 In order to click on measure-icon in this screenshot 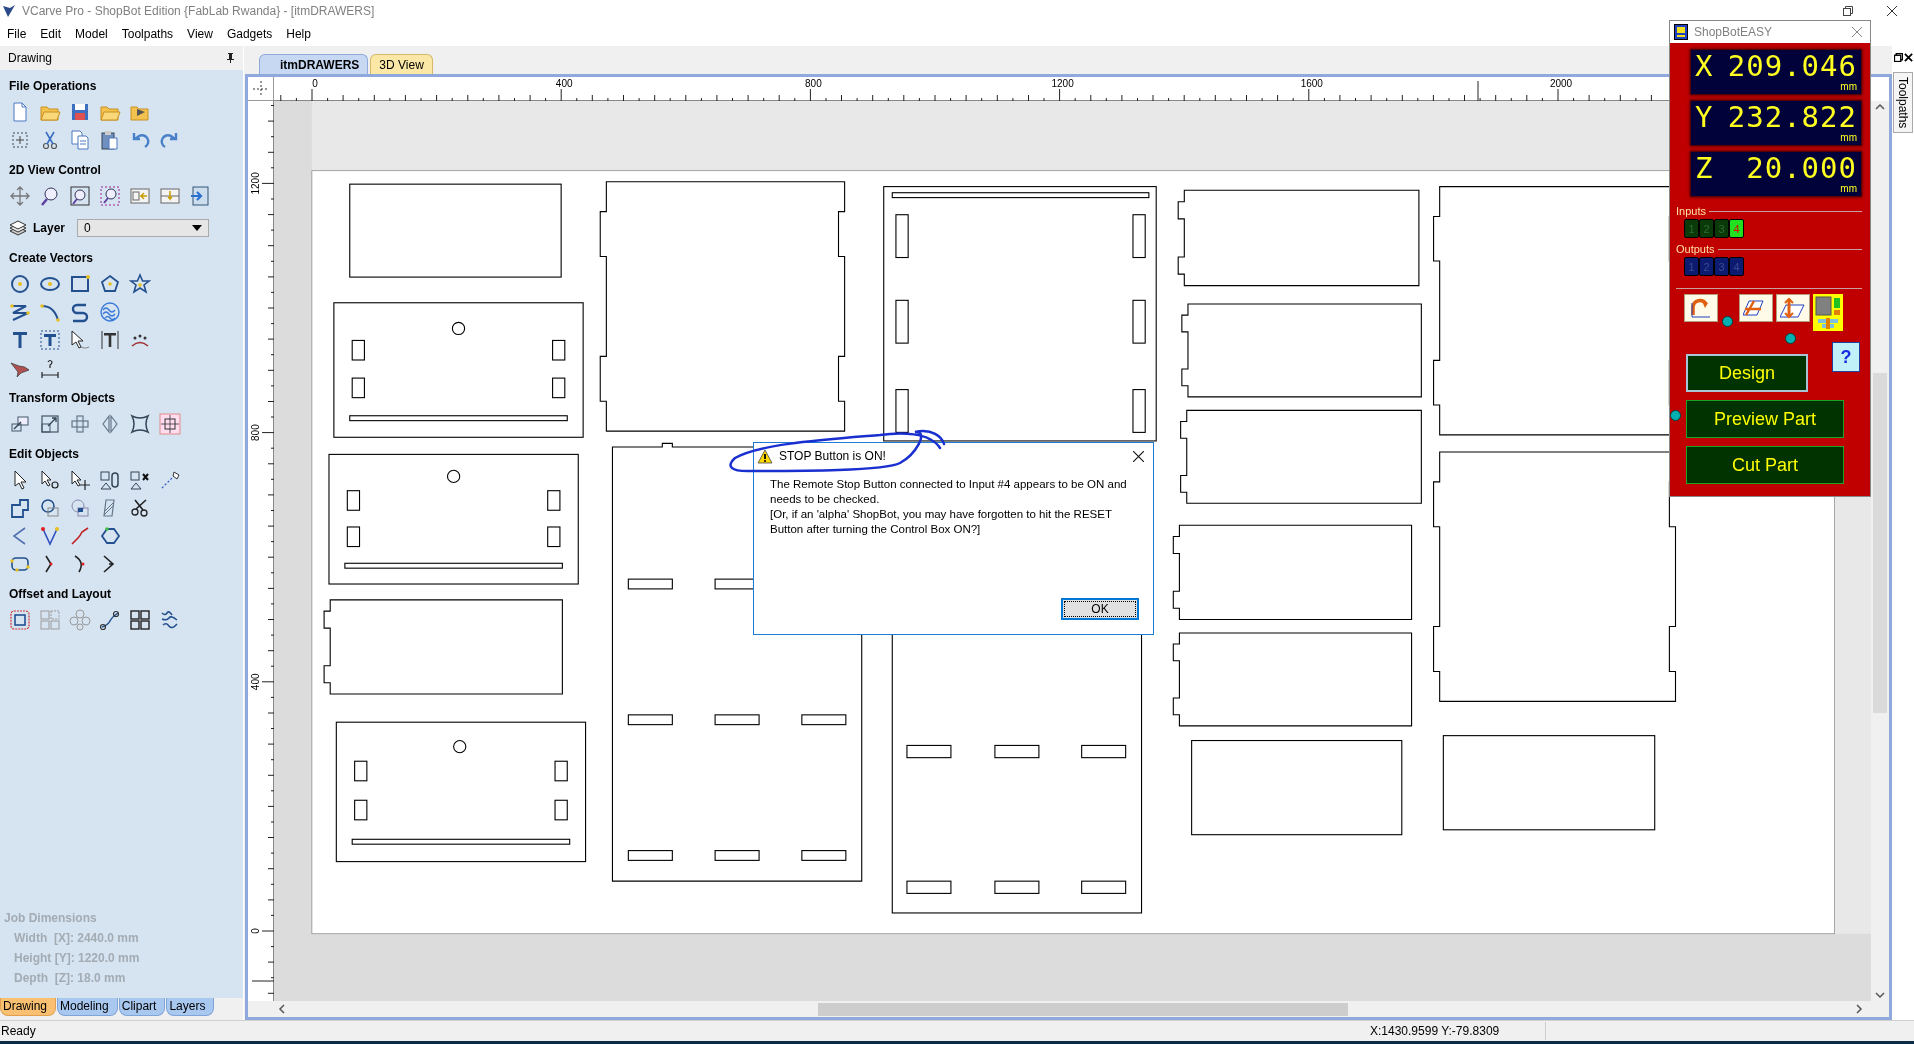, I will do `click(170, 480)`.